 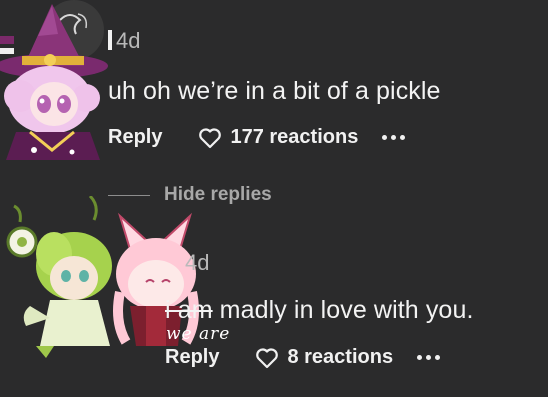 I want to click on reactions-button-2: 8 reactions, so click(x=324, y=357).